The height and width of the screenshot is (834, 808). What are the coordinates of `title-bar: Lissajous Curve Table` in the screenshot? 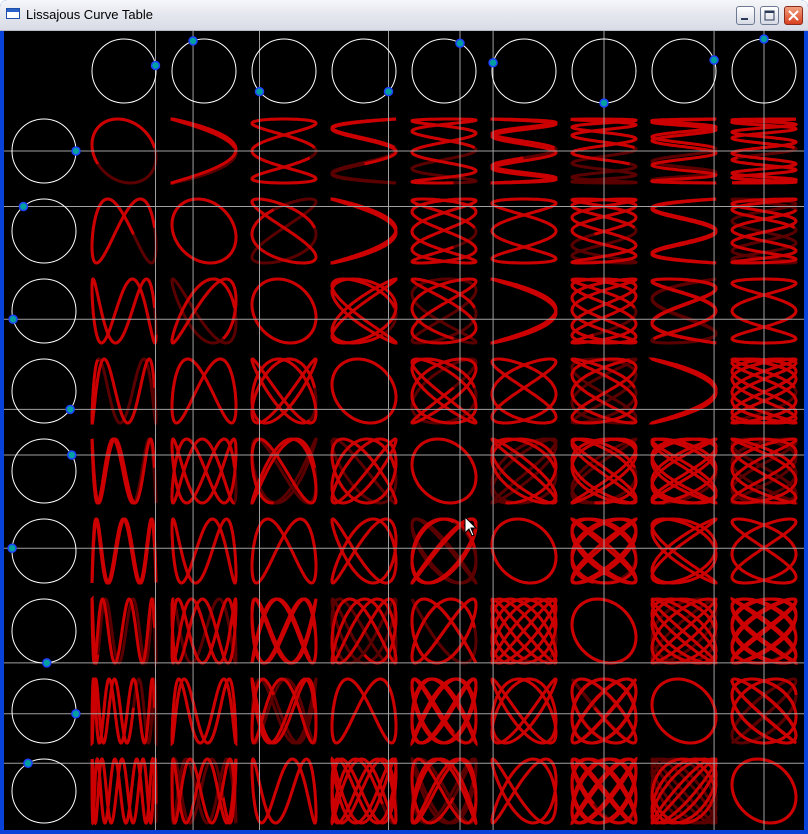 It's located at (404, 15).